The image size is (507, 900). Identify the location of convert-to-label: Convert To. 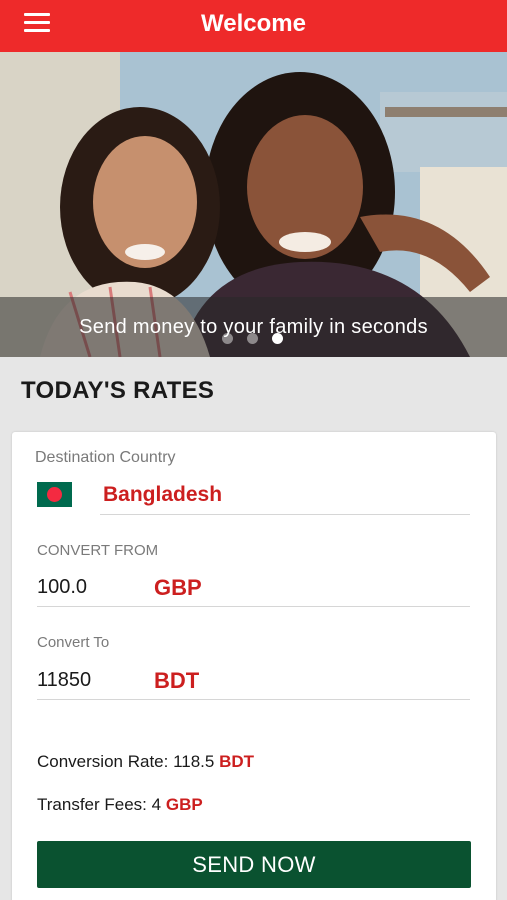
(73, 642).